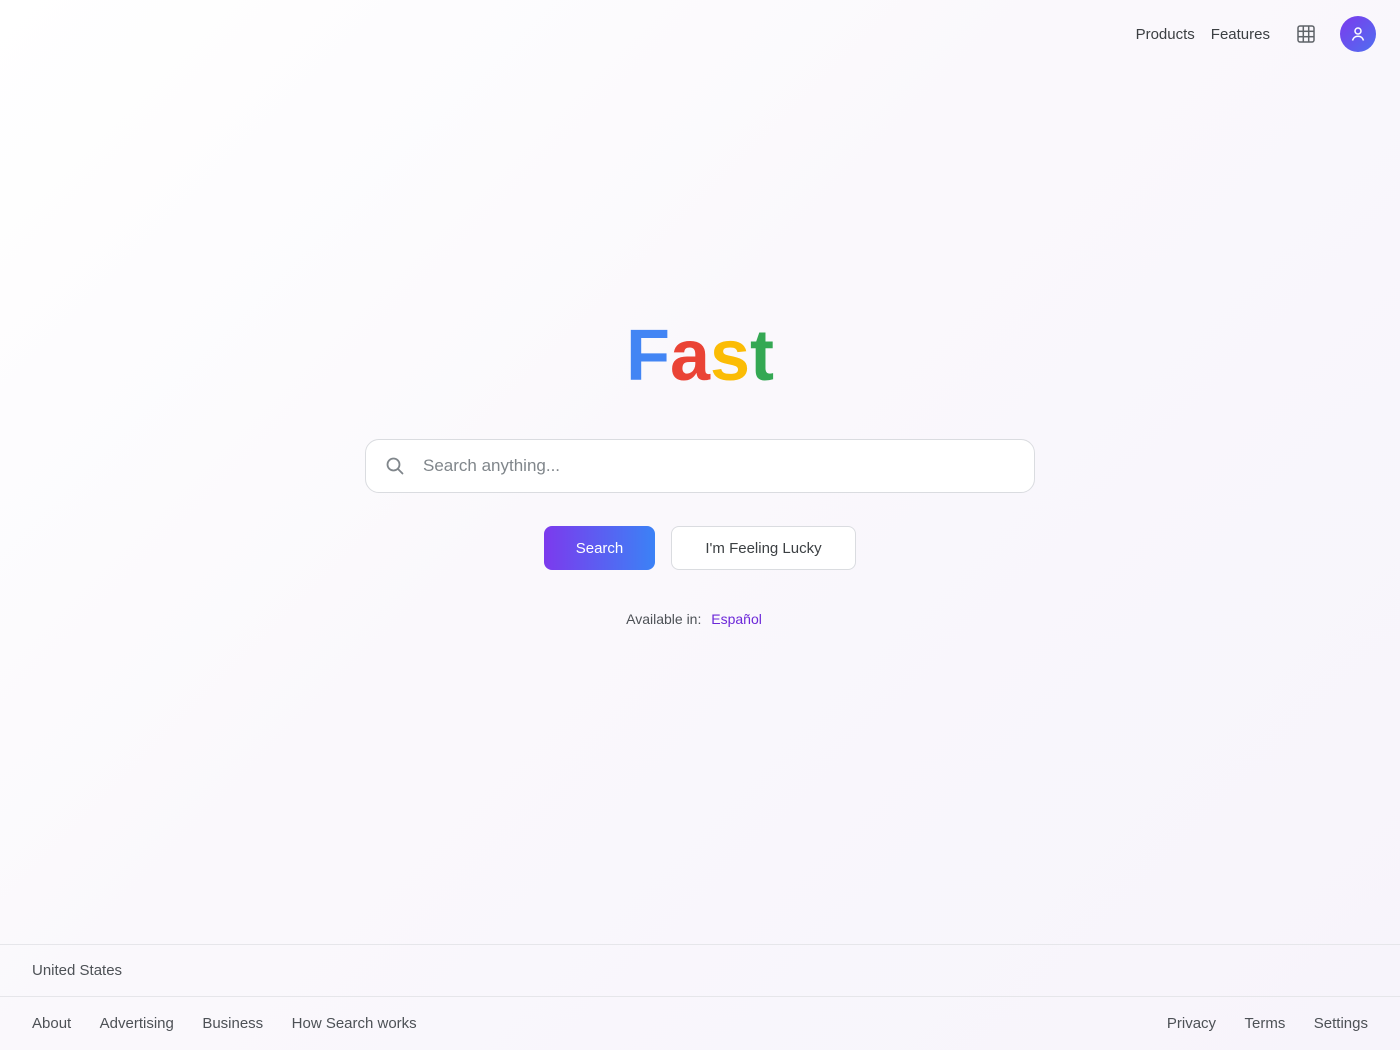 The width and height of the screenshot is (1400, 1050). What do you see at coordinates (77, 970) in the screenshot?
I see `country-label: United States` at bounding box center [77, 970].